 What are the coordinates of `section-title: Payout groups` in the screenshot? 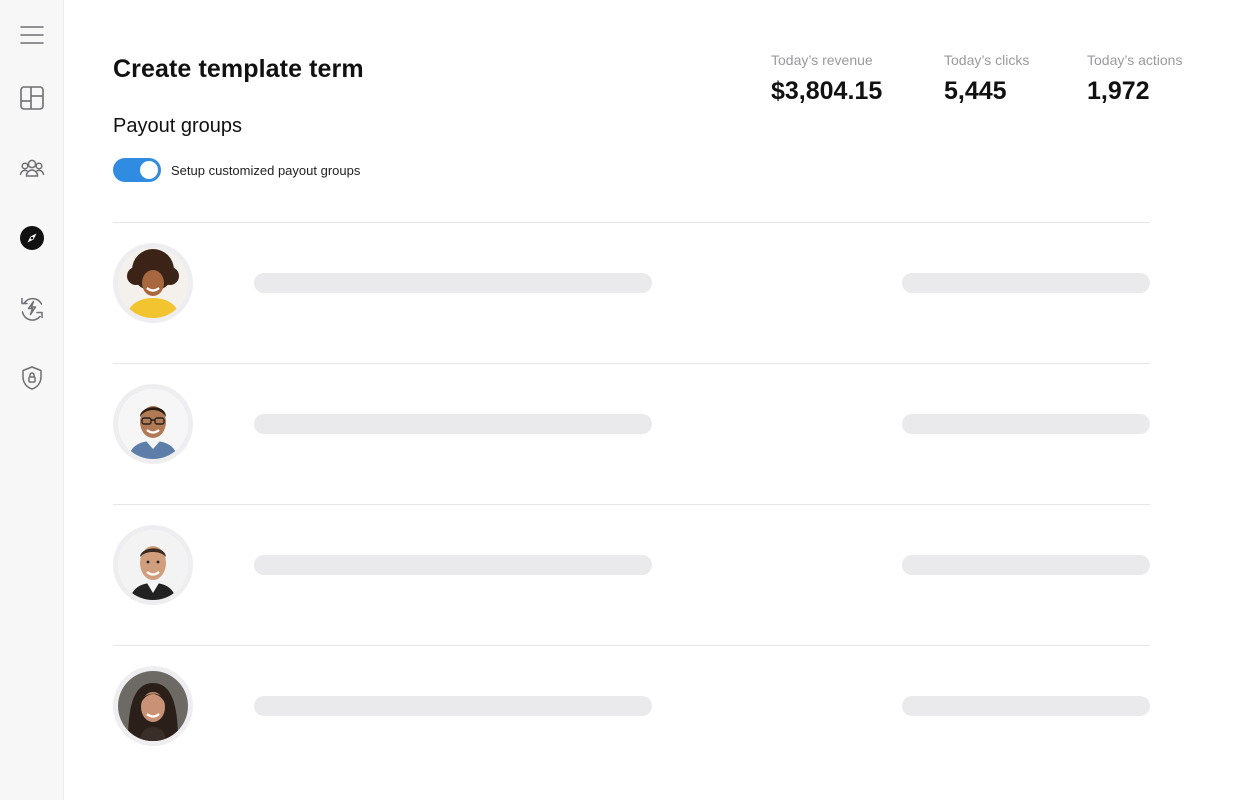 It's located at (177, 126).